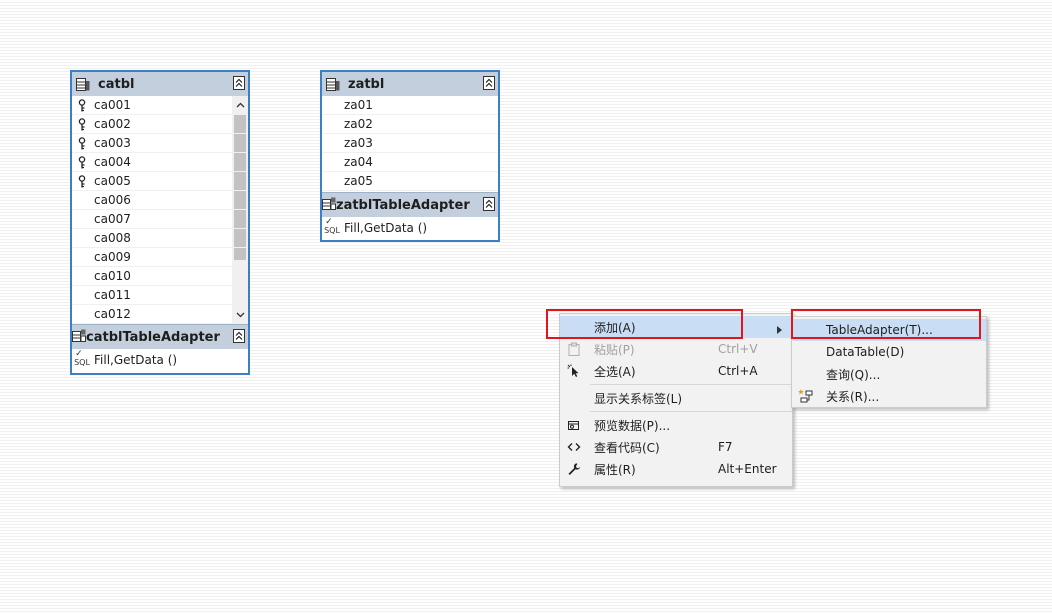  I want to click on column-name: ca002, so click(112, 124).